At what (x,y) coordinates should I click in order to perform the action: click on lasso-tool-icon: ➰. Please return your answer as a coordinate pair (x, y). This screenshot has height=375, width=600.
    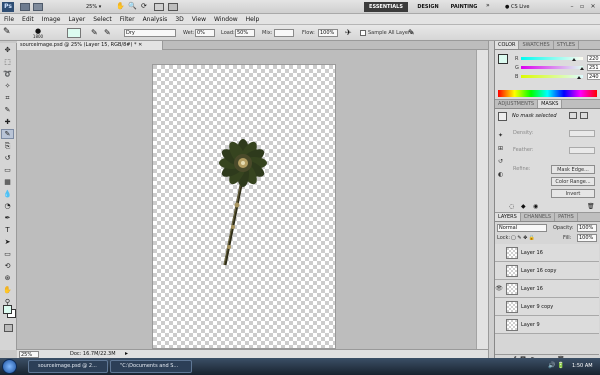
    Looking at the image, I should click on (7, 74).